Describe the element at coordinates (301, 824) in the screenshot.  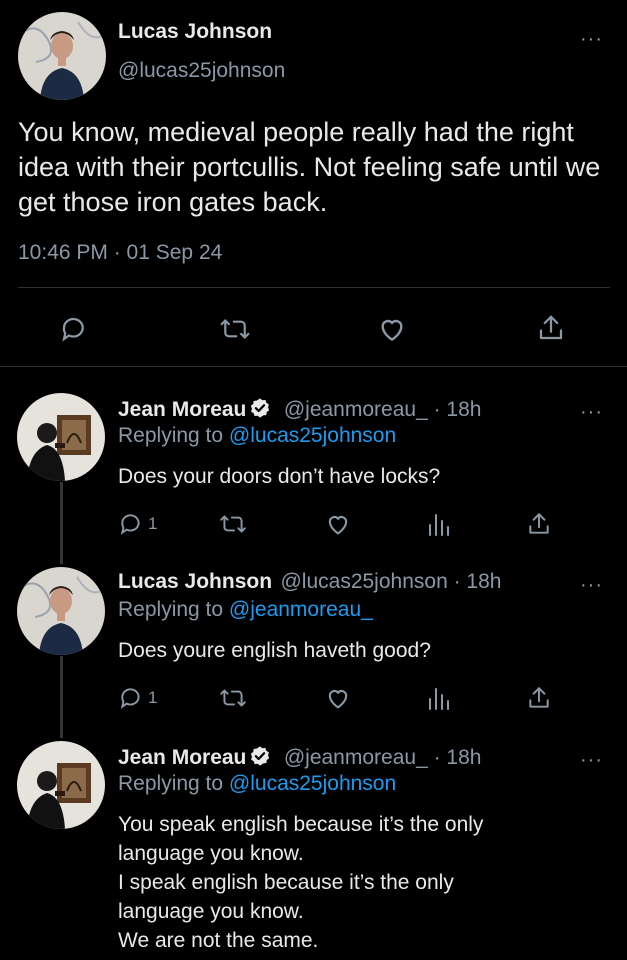
I see `reply-text-line: You speak english because it’s the only` at that location.